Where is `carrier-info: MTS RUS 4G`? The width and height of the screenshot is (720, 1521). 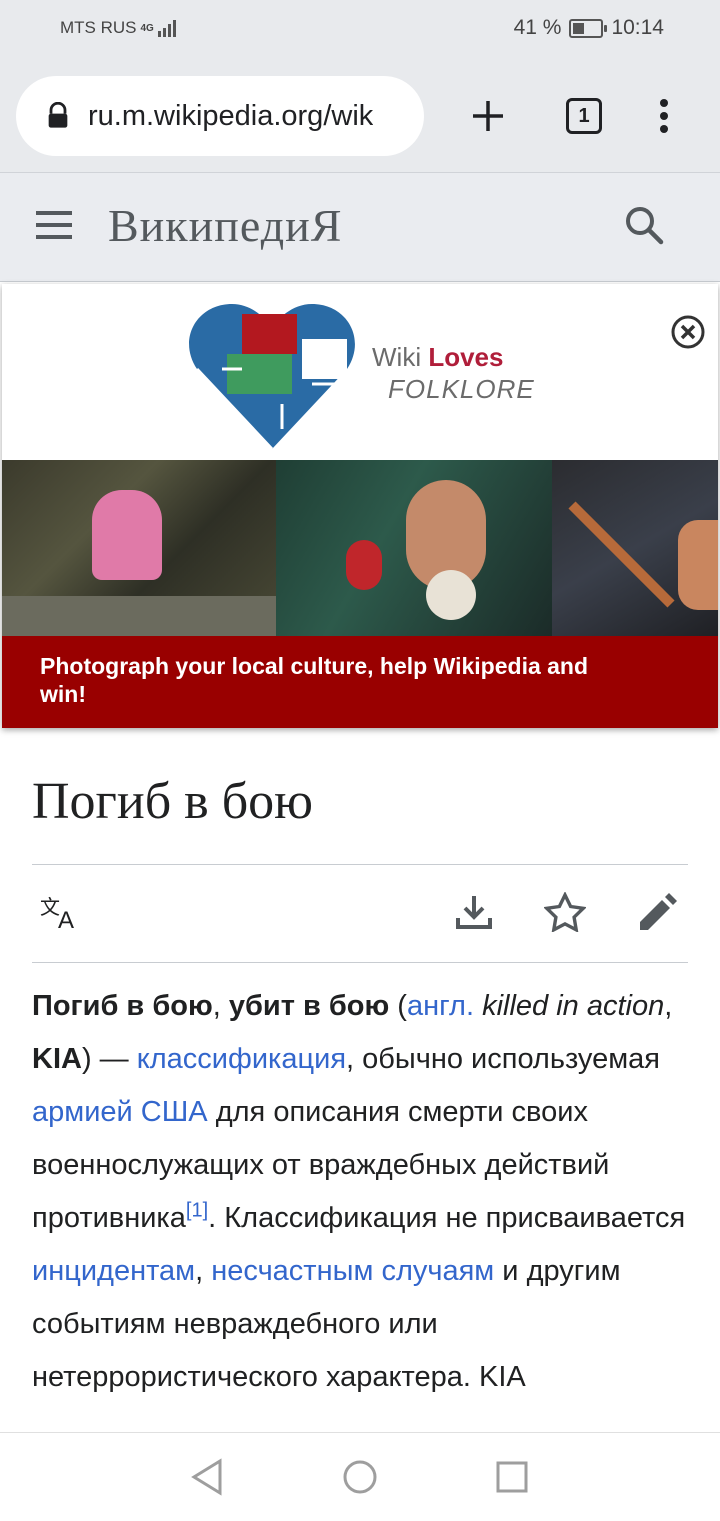
carrier-info: MTS RUS 4G is located at coordinates (119, 28).